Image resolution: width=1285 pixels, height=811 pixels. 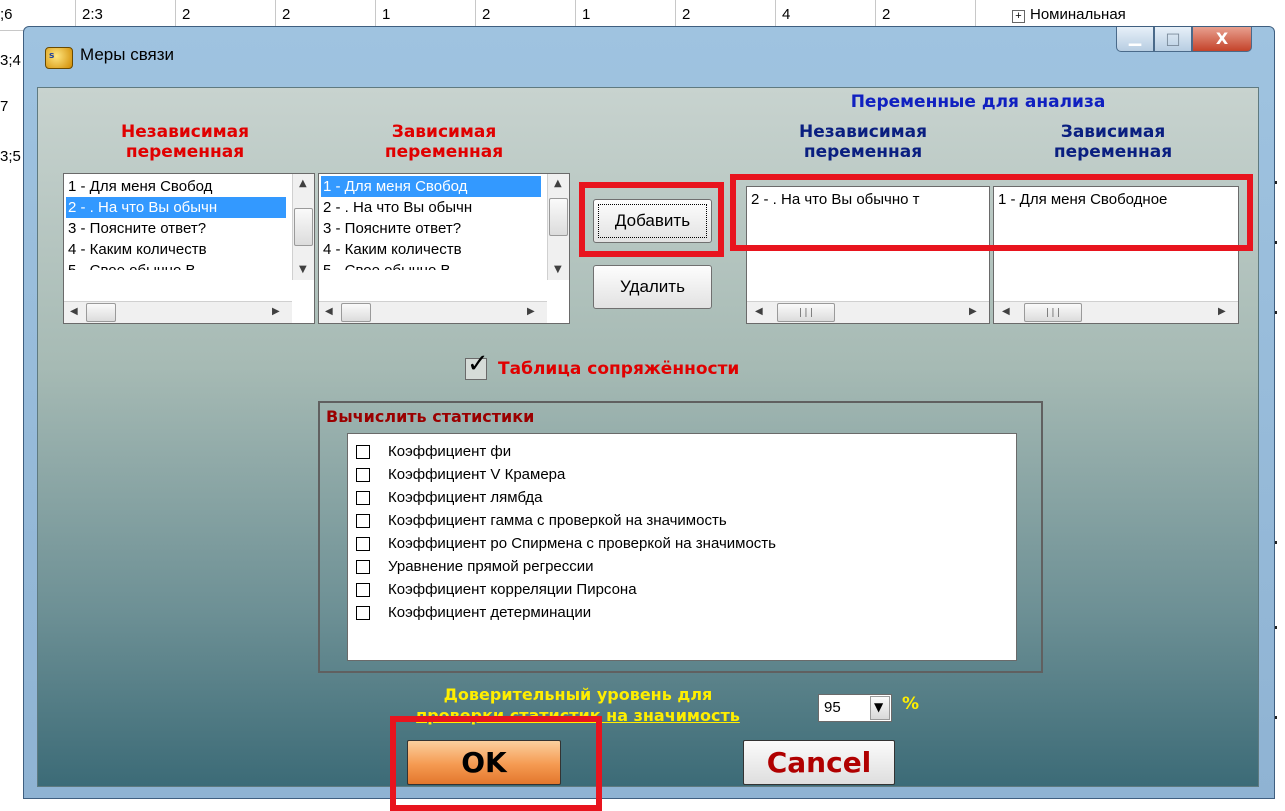 I want to click on app-icon: s, so click(x=59, y=58).